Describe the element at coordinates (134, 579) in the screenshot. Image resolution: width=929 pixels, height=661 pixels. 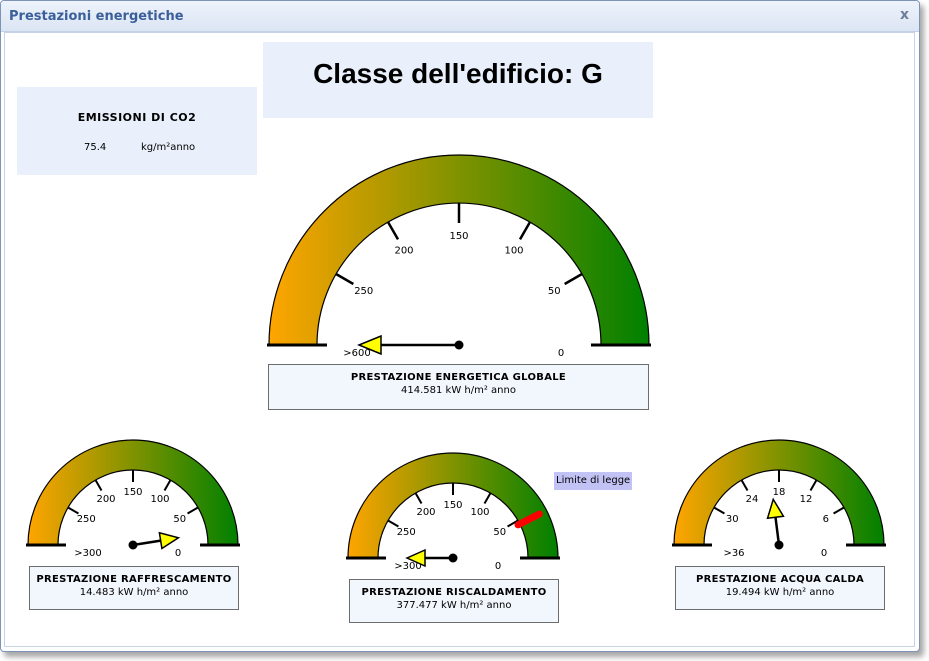
I see `cooling-performance-label: PRESTAZIONE RAFFRESCAMENTO` at that location.